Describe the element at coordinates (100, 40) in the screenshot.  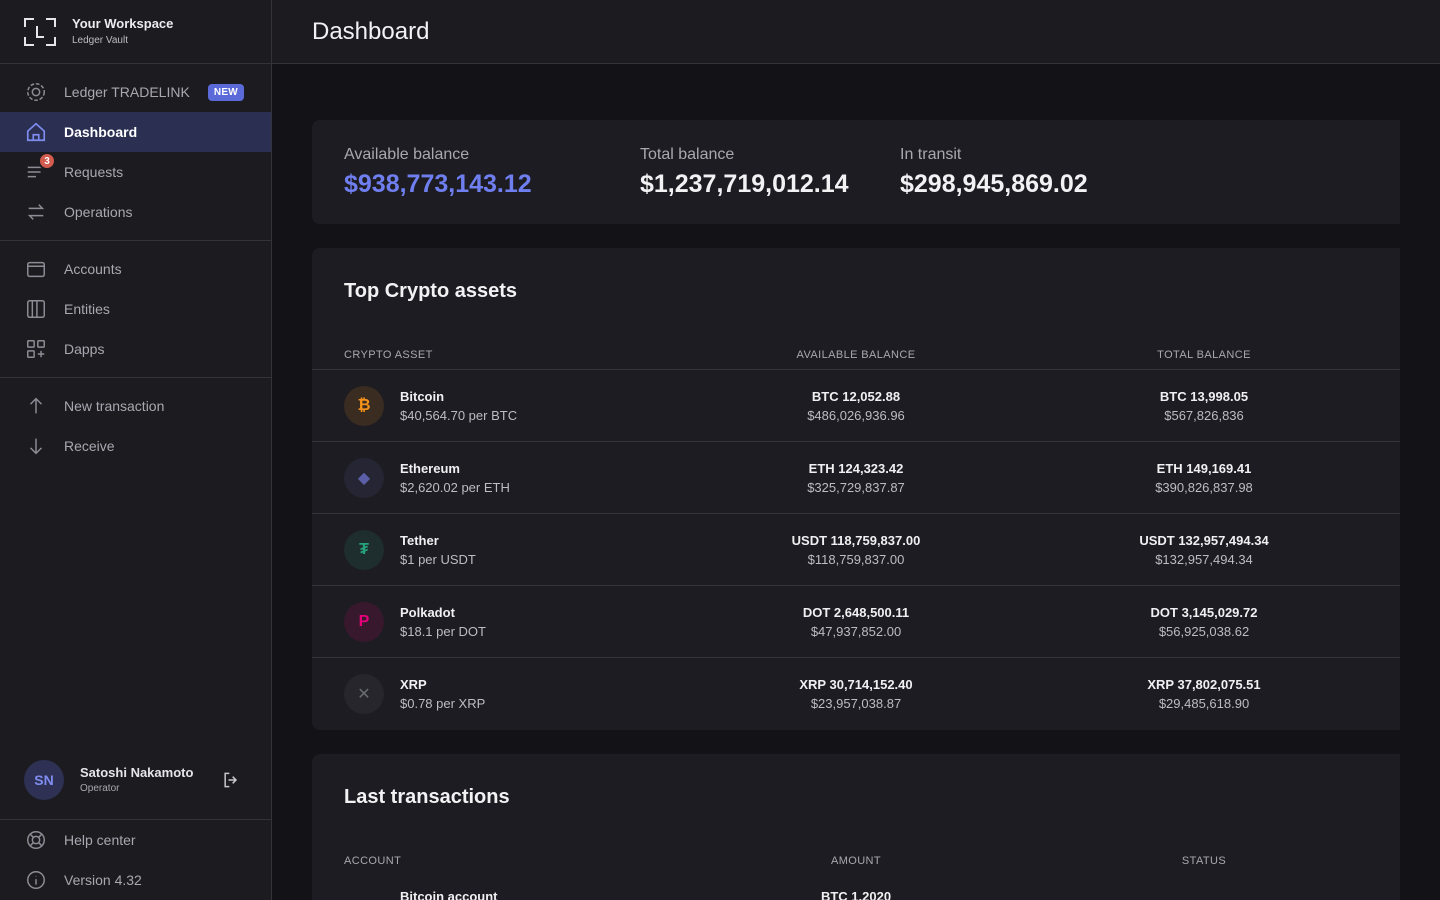
I see `workspace-subtitle: Ledger Vault` at that location.